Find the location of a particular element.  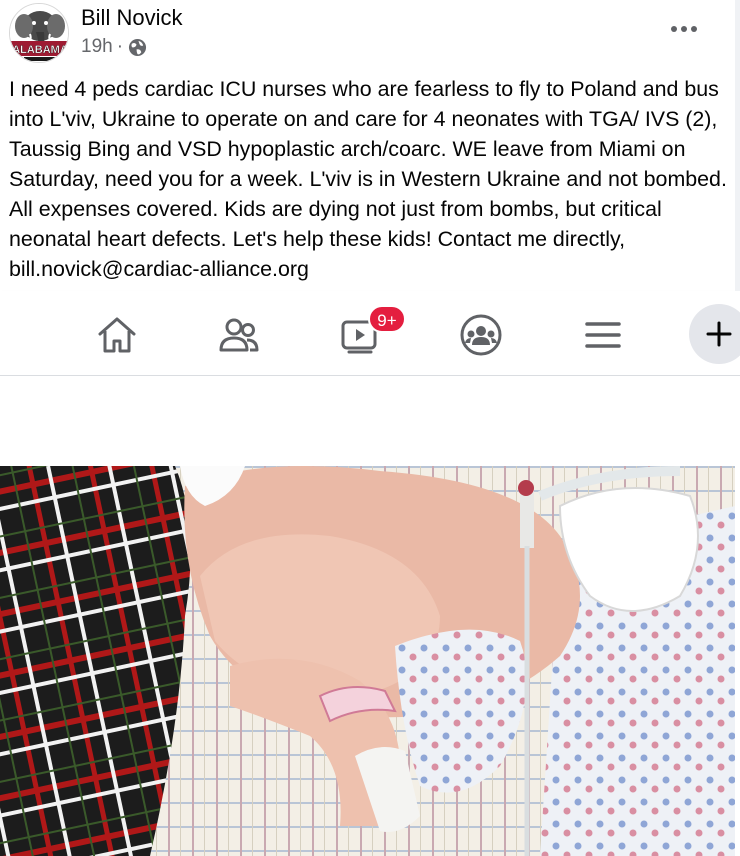

nav-groups is located at coordinates (481, 335).